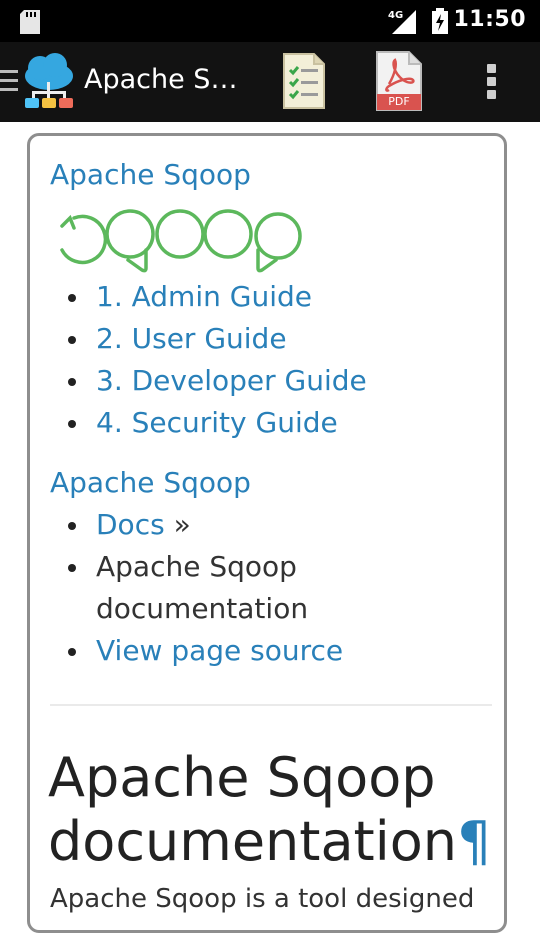 The height and width of the screenshot is (933, 540). What do you see at coordinates (130, 524) in the screenshot?
I see `breadcrumb-docs-link: Docs` at bounding box center [130, 524].